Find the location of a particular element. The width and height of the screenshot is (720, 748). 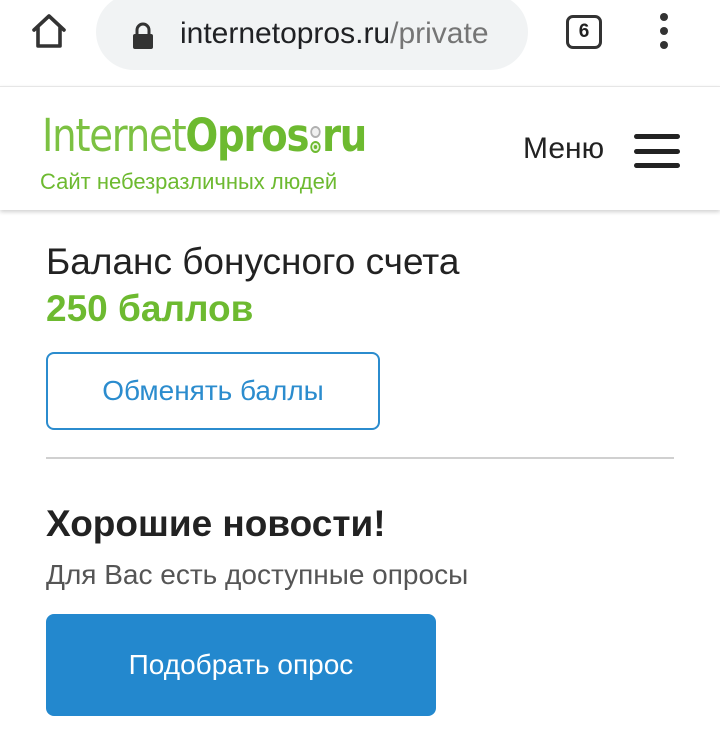

logo-text-opros: Opros is located at coordinates (247, 135).